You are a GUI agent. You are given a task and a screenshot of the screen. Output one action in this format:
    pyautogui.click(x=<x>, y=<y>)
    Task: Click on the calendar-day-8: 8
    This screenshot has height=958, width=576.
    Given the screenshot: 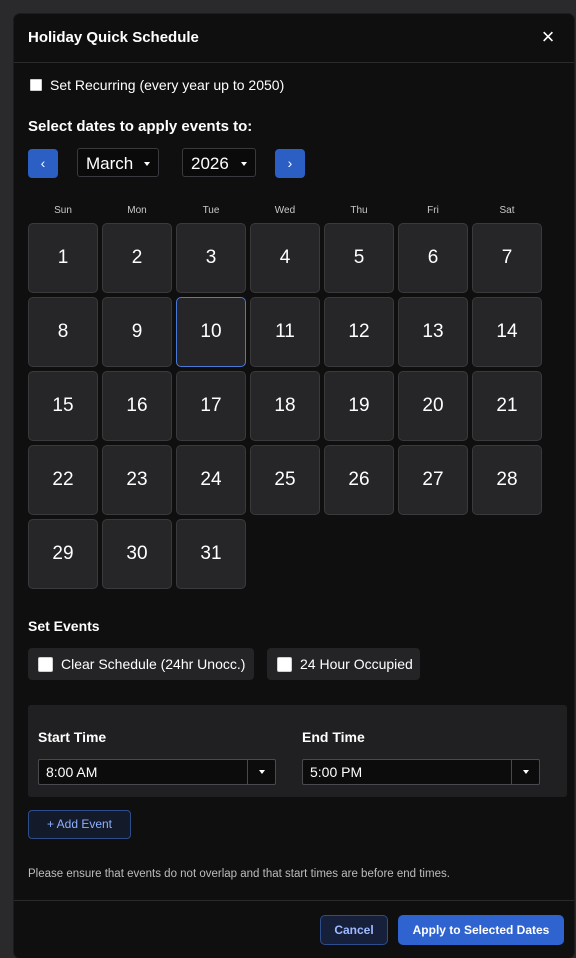 What is the action you would take?
    pyautogui.click(x=63, y=332)
    